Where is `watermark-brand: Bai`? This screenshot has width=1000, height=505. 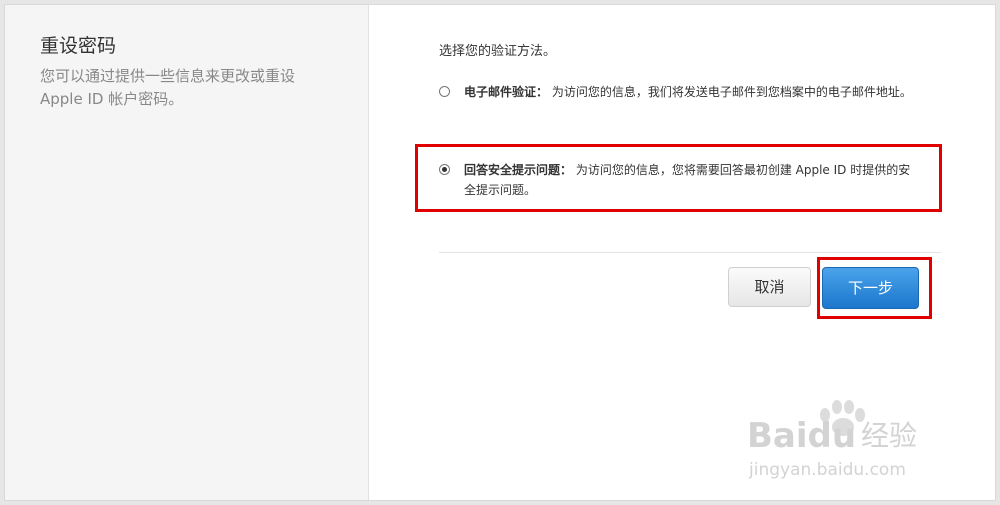 watermark-brand: Bai is located at coordinates (777, 436).